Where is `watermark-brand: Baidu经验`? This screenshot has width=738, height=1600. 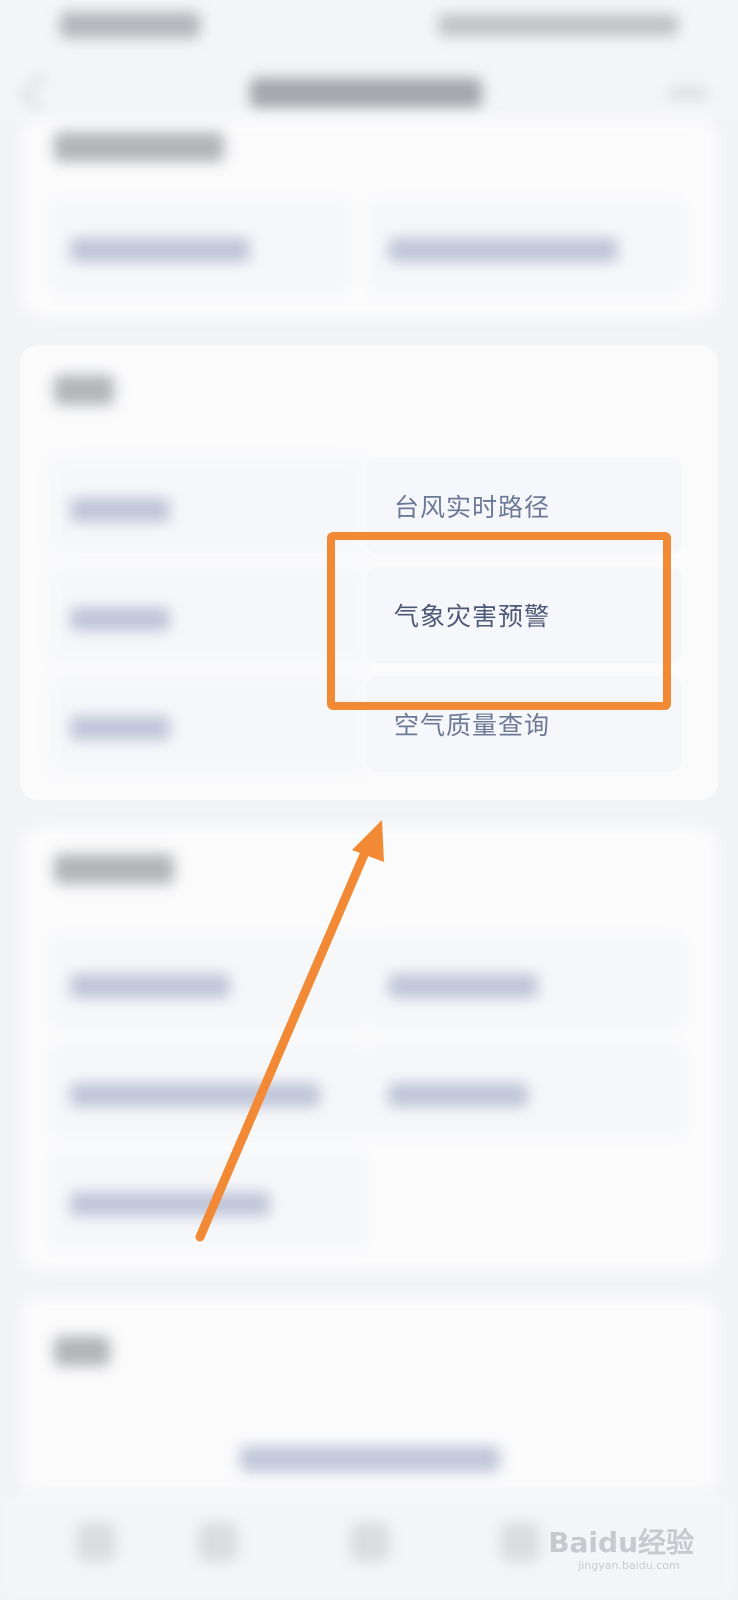
watermark-brand: Baidu经验 is located at coordinates (621, 1542).